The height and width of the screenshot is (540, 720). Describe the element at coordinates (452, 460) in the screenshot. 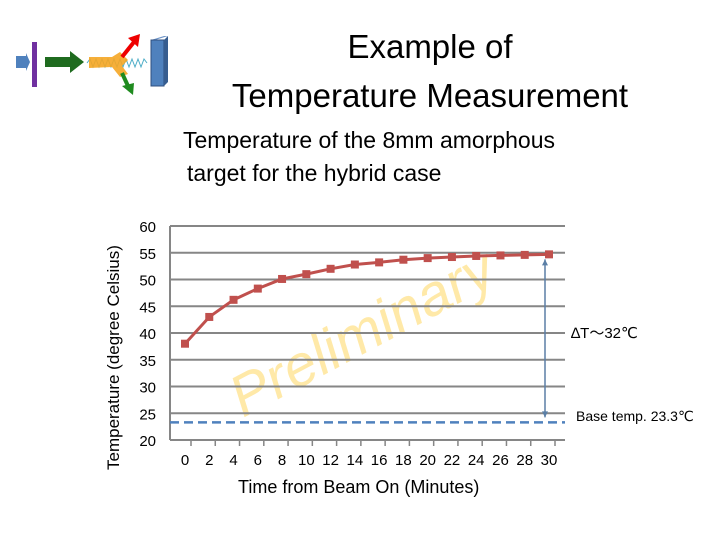

I see `x-tick-label: 22` at that location.